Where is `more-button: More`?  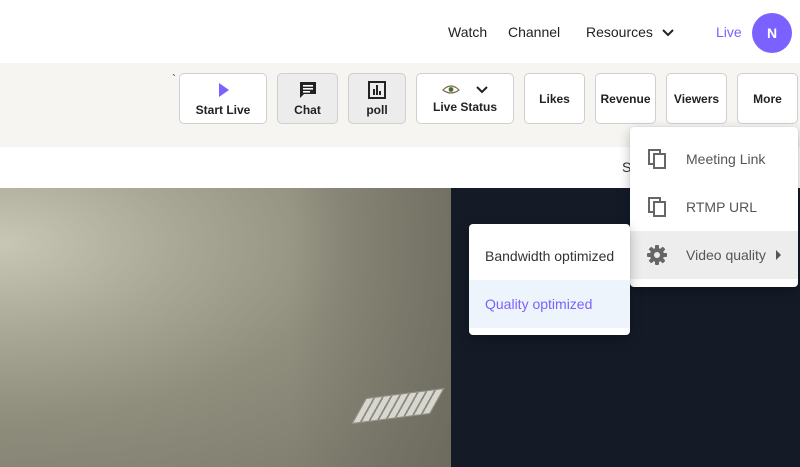
more-button: More is located at coordinates (767, 98).